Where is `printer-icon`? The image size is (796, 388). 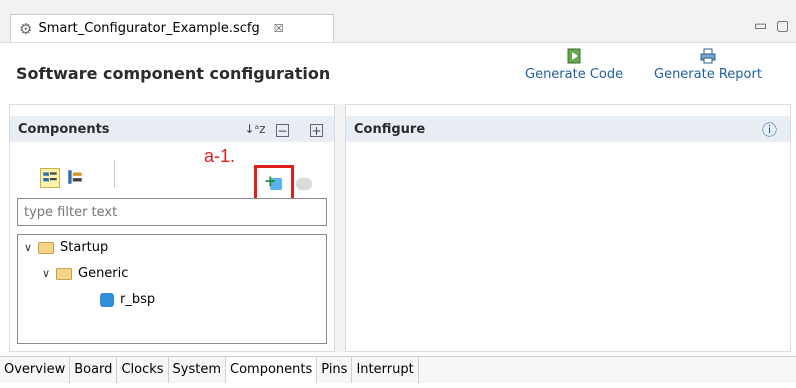 printer-icon is located at coordinates (708, 56).